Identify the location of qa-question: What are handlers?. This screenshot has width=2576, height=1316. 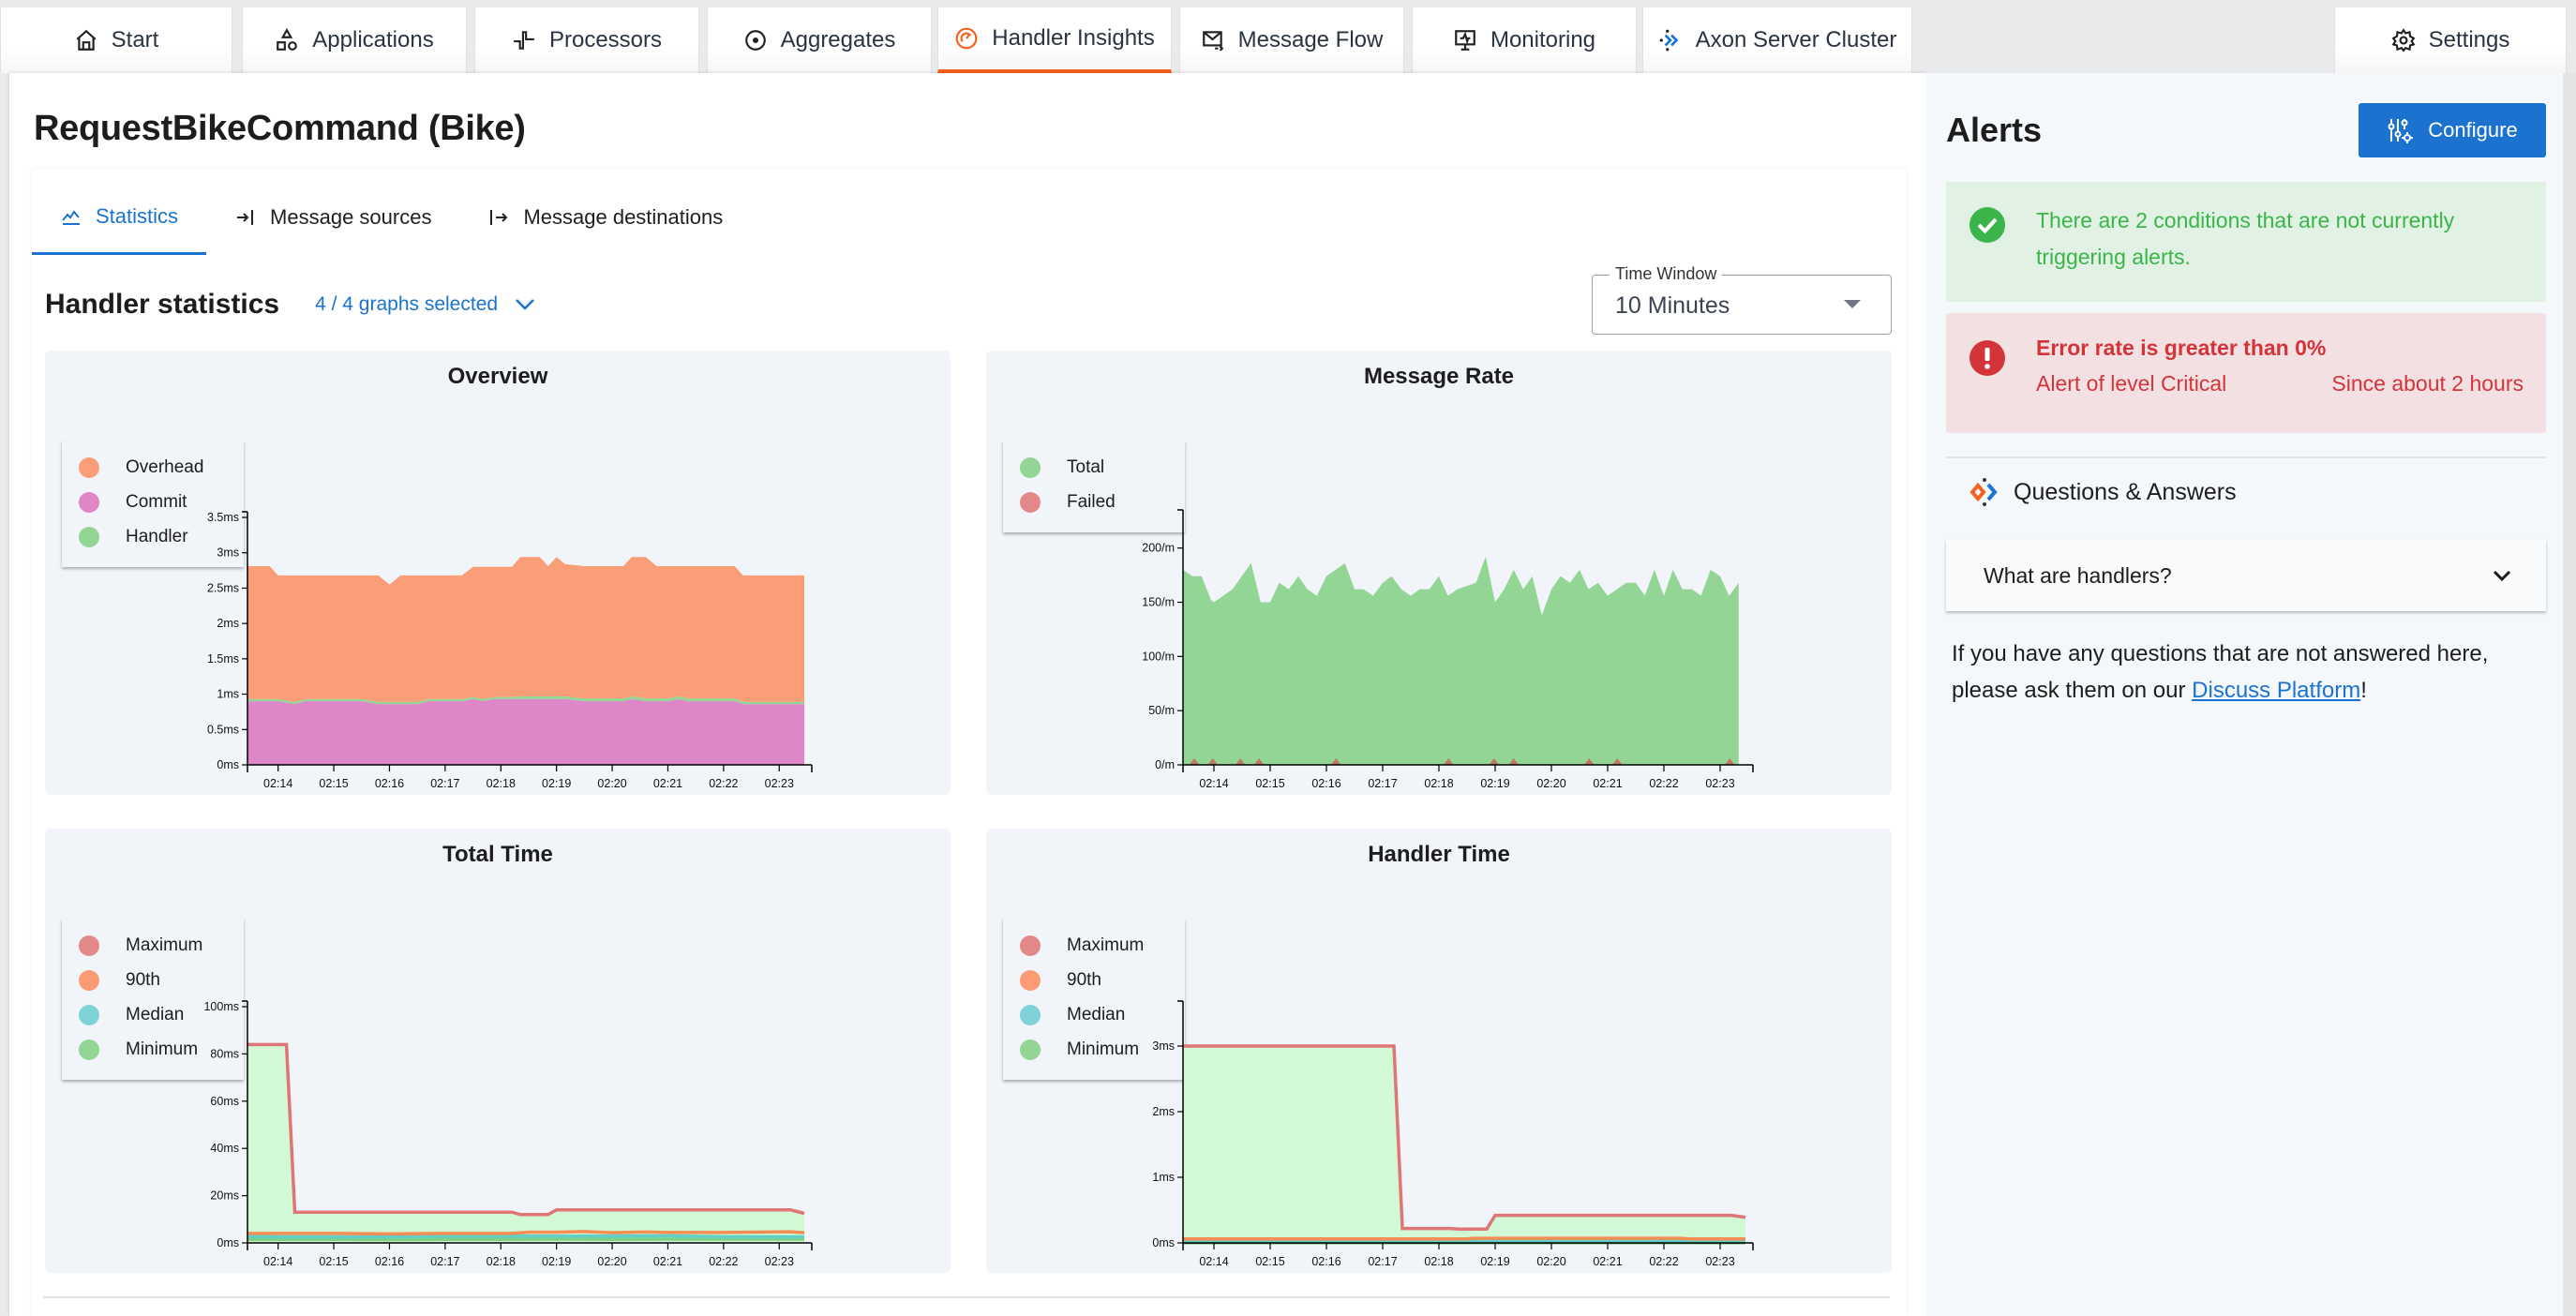
(2078, 575).